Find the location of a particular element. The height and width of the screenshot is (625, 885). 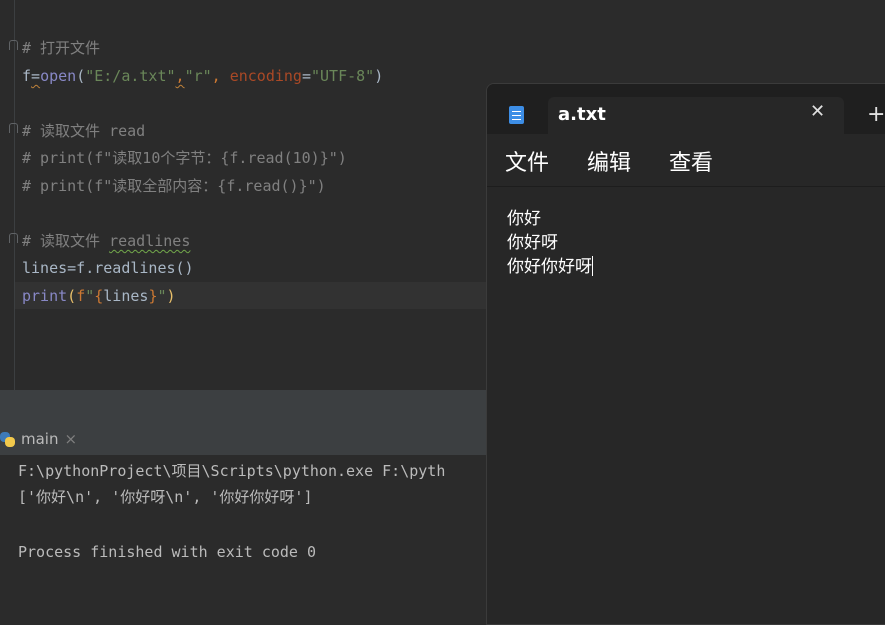

notepad-menubar: 文件 编辑 查看 is located at coordinates (686, 160).